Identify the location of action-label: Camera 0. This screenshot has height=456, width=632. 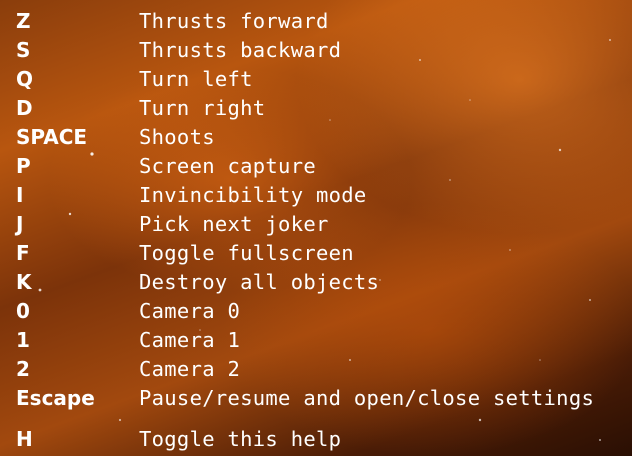
(190, 311).